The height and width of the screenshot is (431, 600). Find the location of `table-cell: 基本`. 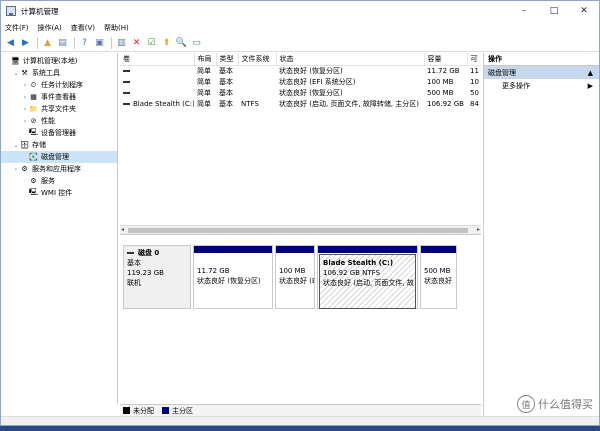

table-cell: 基本 is located at coordinates (226, 70).